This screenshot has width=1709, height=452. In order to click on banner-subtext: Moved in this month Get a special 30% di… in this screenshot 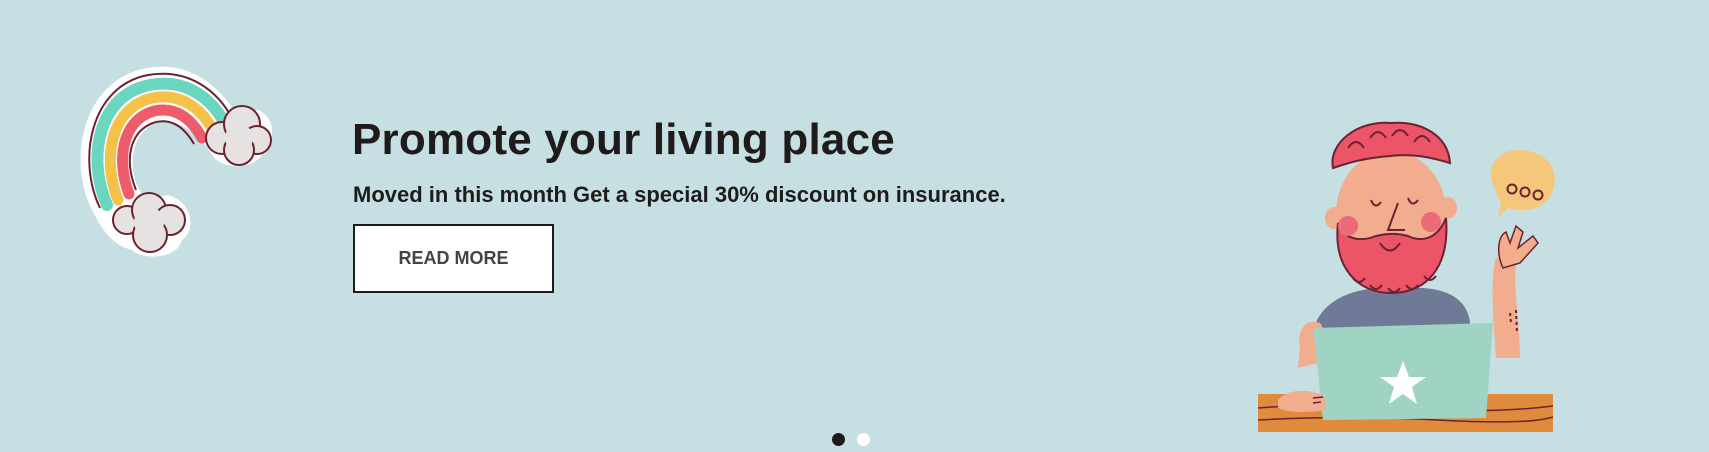, I will do `click(679, 194)`.